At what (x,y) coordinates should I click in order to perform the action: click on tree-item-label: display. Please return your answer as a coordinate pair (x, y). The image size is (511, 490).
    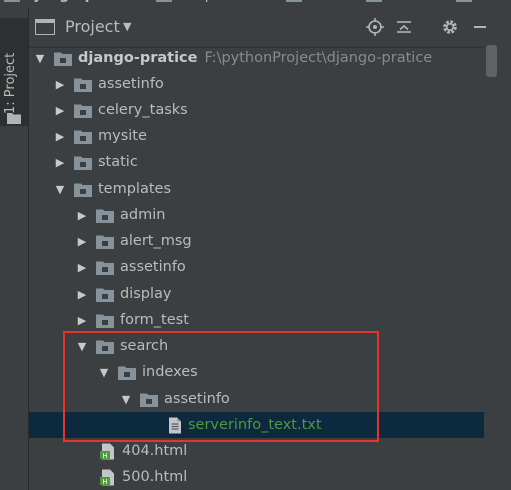
    Looking at the image, I should click on (146, 294).